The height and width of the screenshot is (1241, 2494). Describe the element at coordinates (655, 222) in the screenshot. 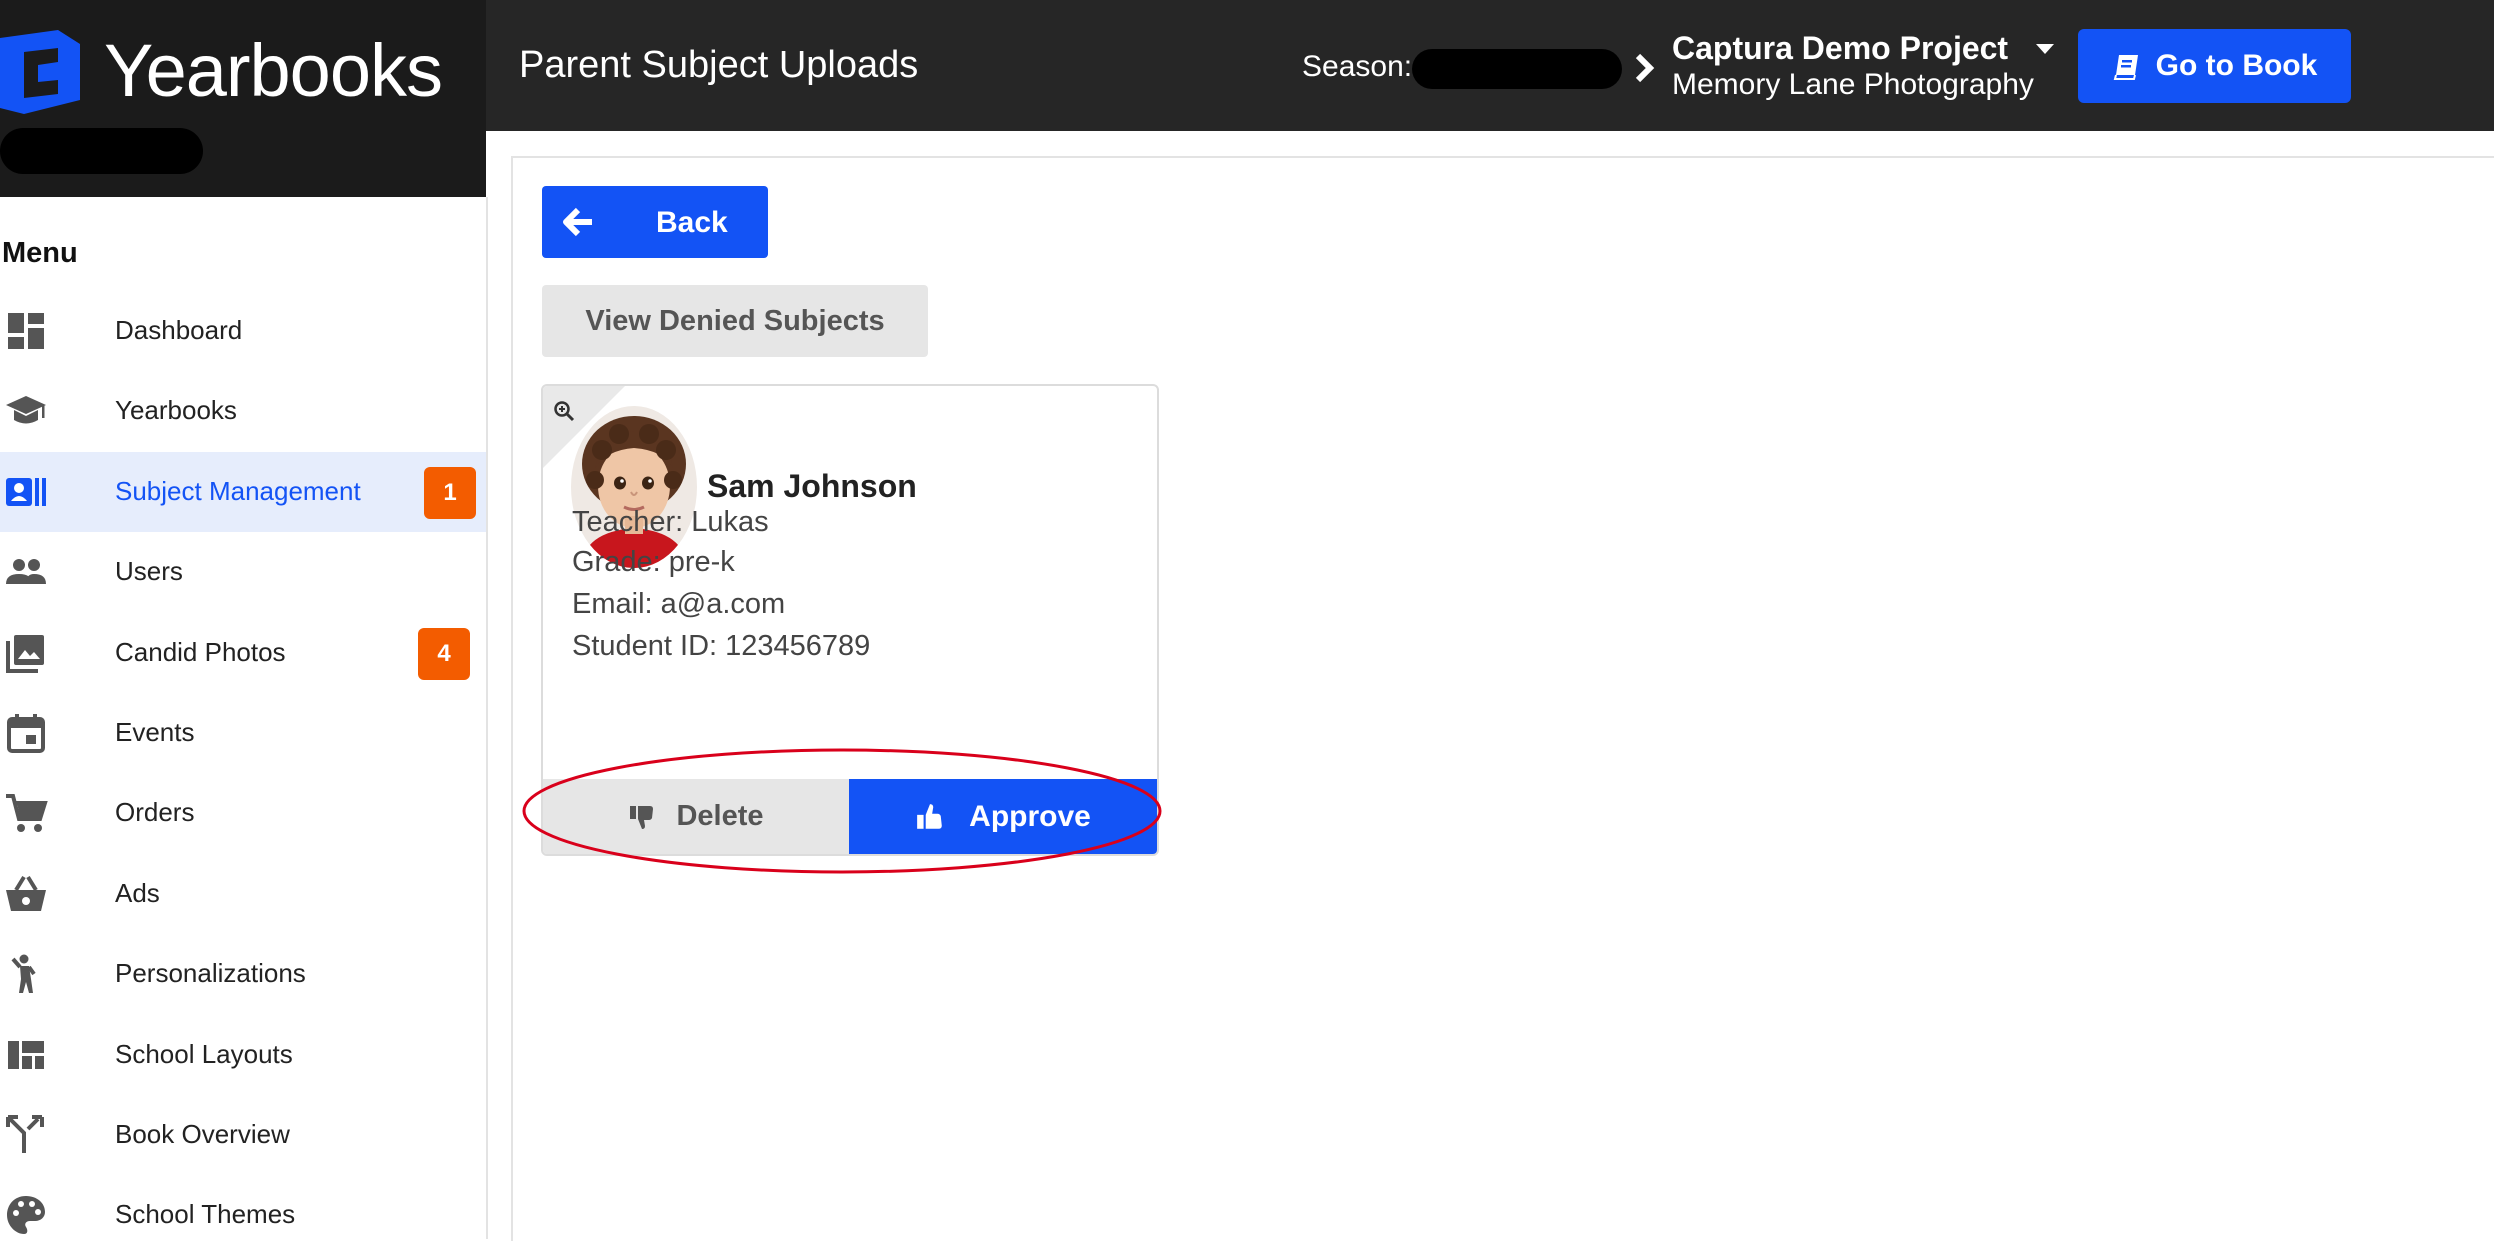

I see `back-button: Back` at that location.